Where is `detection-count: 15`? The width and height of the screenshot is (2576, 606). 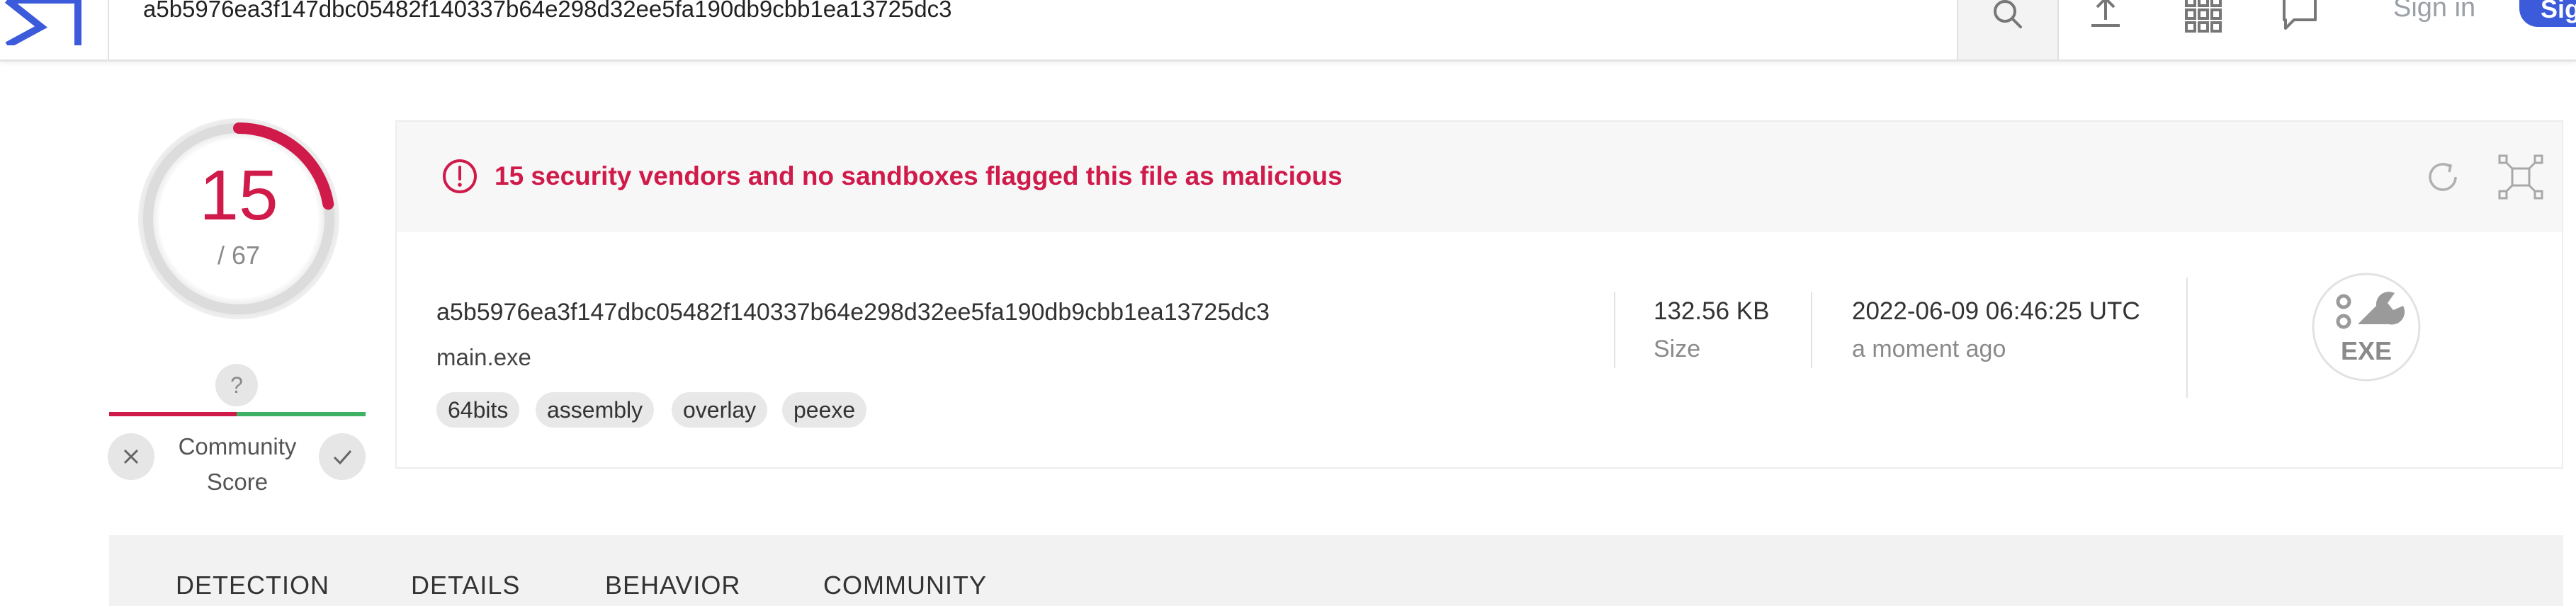 detection-count: 15 is located at coordinates (238, 195).